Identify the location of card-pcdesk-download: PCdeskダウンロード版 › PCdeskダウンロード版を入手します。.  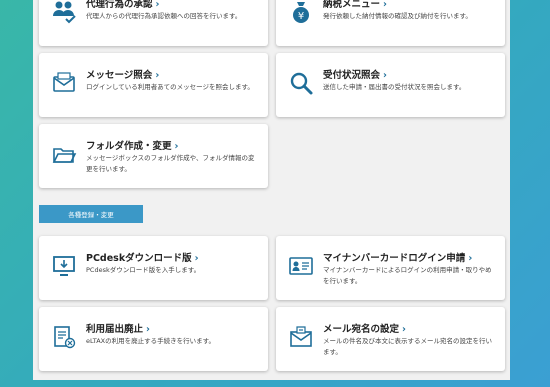
(153, 268).